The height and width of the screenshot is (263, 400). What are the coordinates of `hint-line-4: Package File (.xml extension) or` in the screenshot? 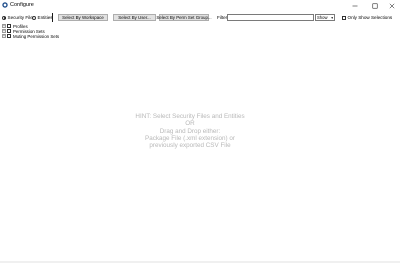 It's located at (190, 138).